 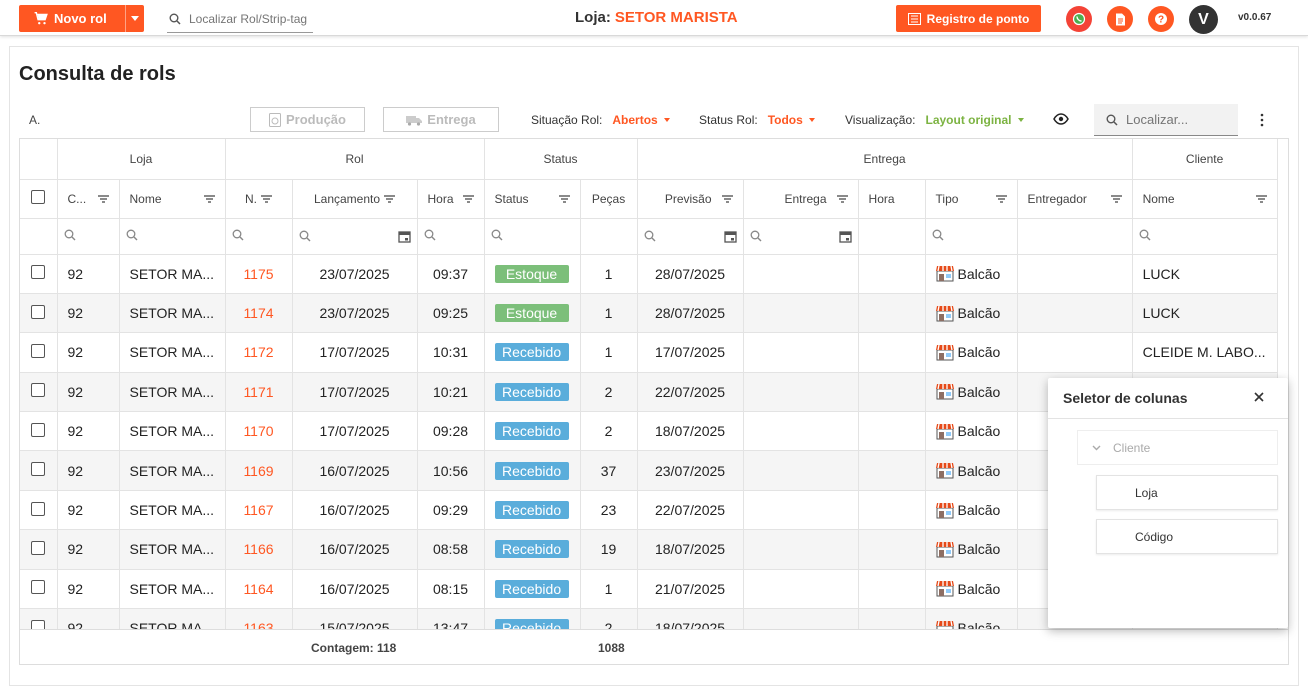 I want to click on col-header-entregador: Entregador, so click(x=1075, y=199).